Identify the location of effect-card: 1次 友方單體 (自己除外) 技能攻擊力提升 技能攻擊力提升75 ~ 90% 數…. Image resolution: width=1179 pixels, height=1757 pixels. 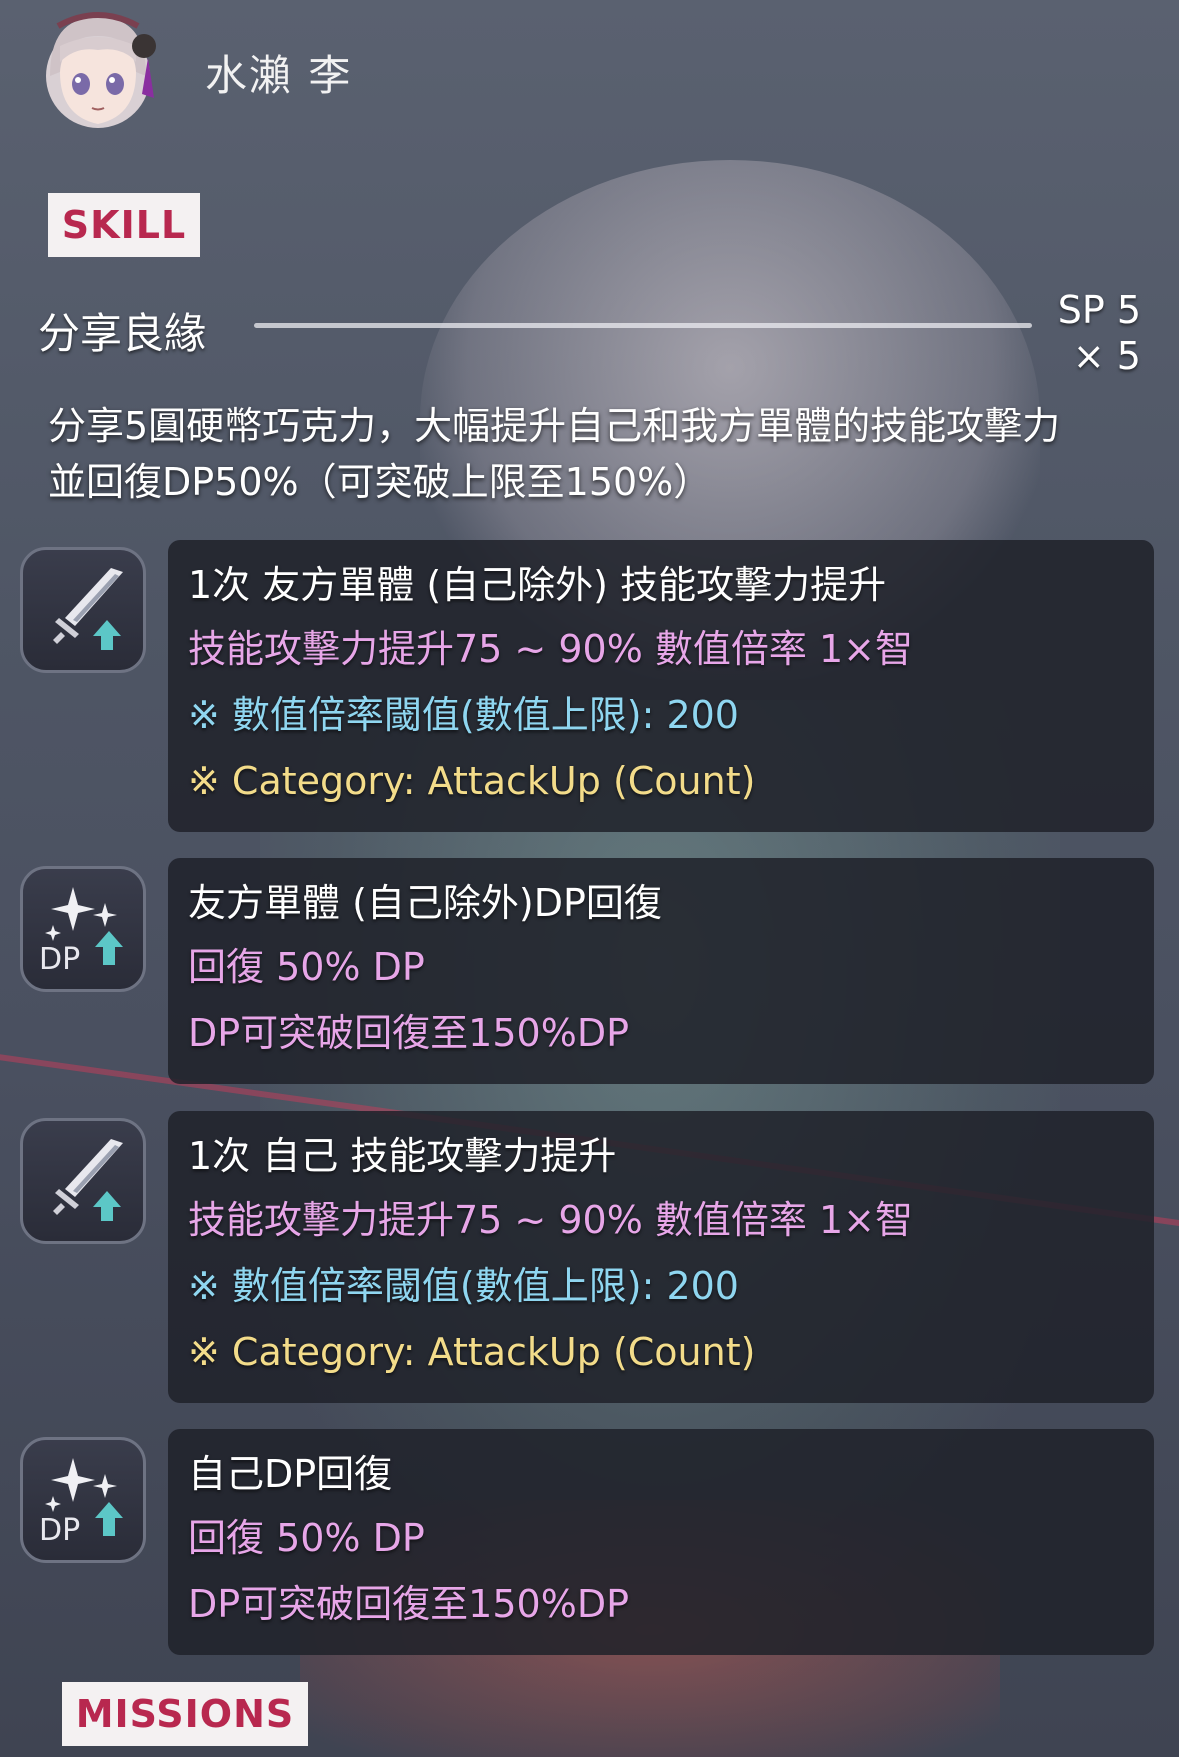
(661, 686).